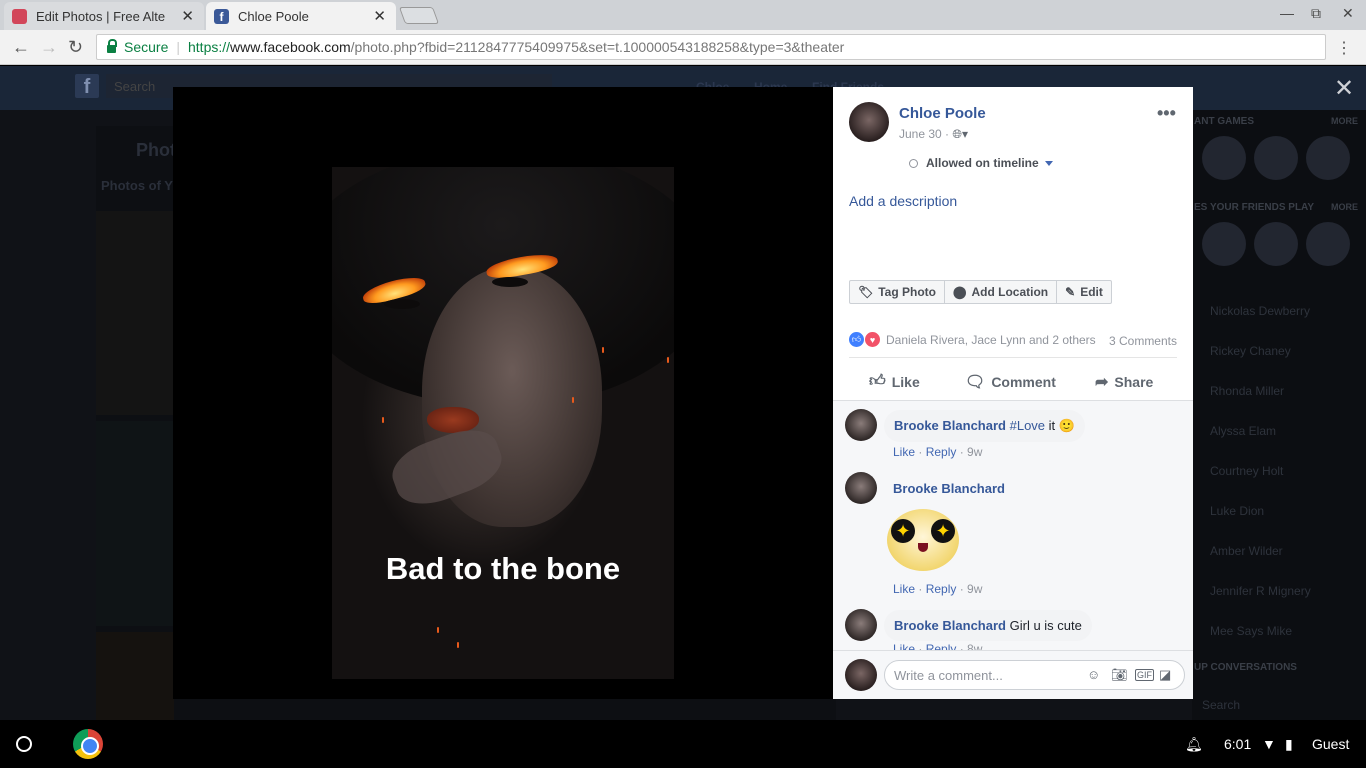  Describe the element at coordinates (1316, 13) in the screenshot. I see `maximize-icon: ⧉` at that location.